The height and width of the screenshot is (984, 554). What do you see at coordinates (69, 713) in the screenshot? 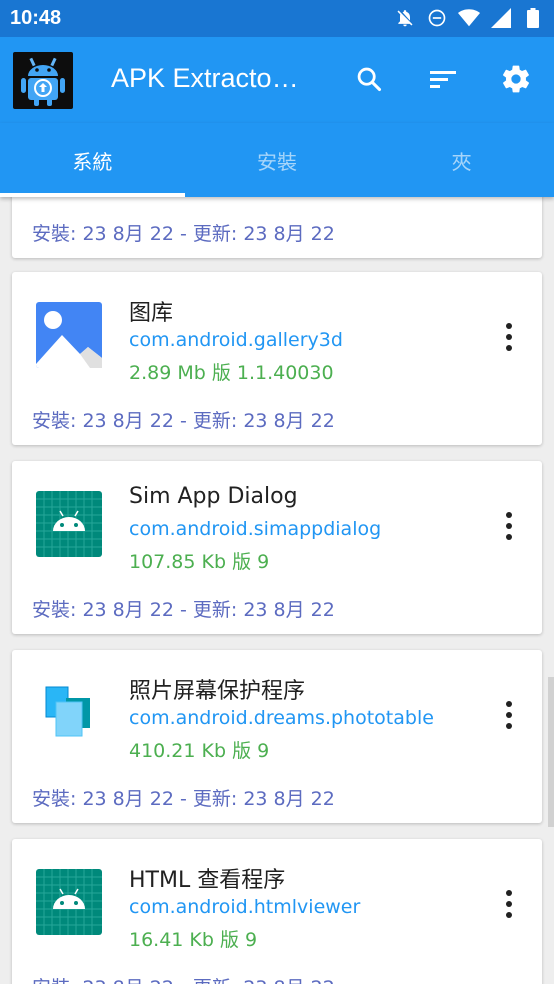
I see `photo-table-icon` at bounding box center [69, 713].